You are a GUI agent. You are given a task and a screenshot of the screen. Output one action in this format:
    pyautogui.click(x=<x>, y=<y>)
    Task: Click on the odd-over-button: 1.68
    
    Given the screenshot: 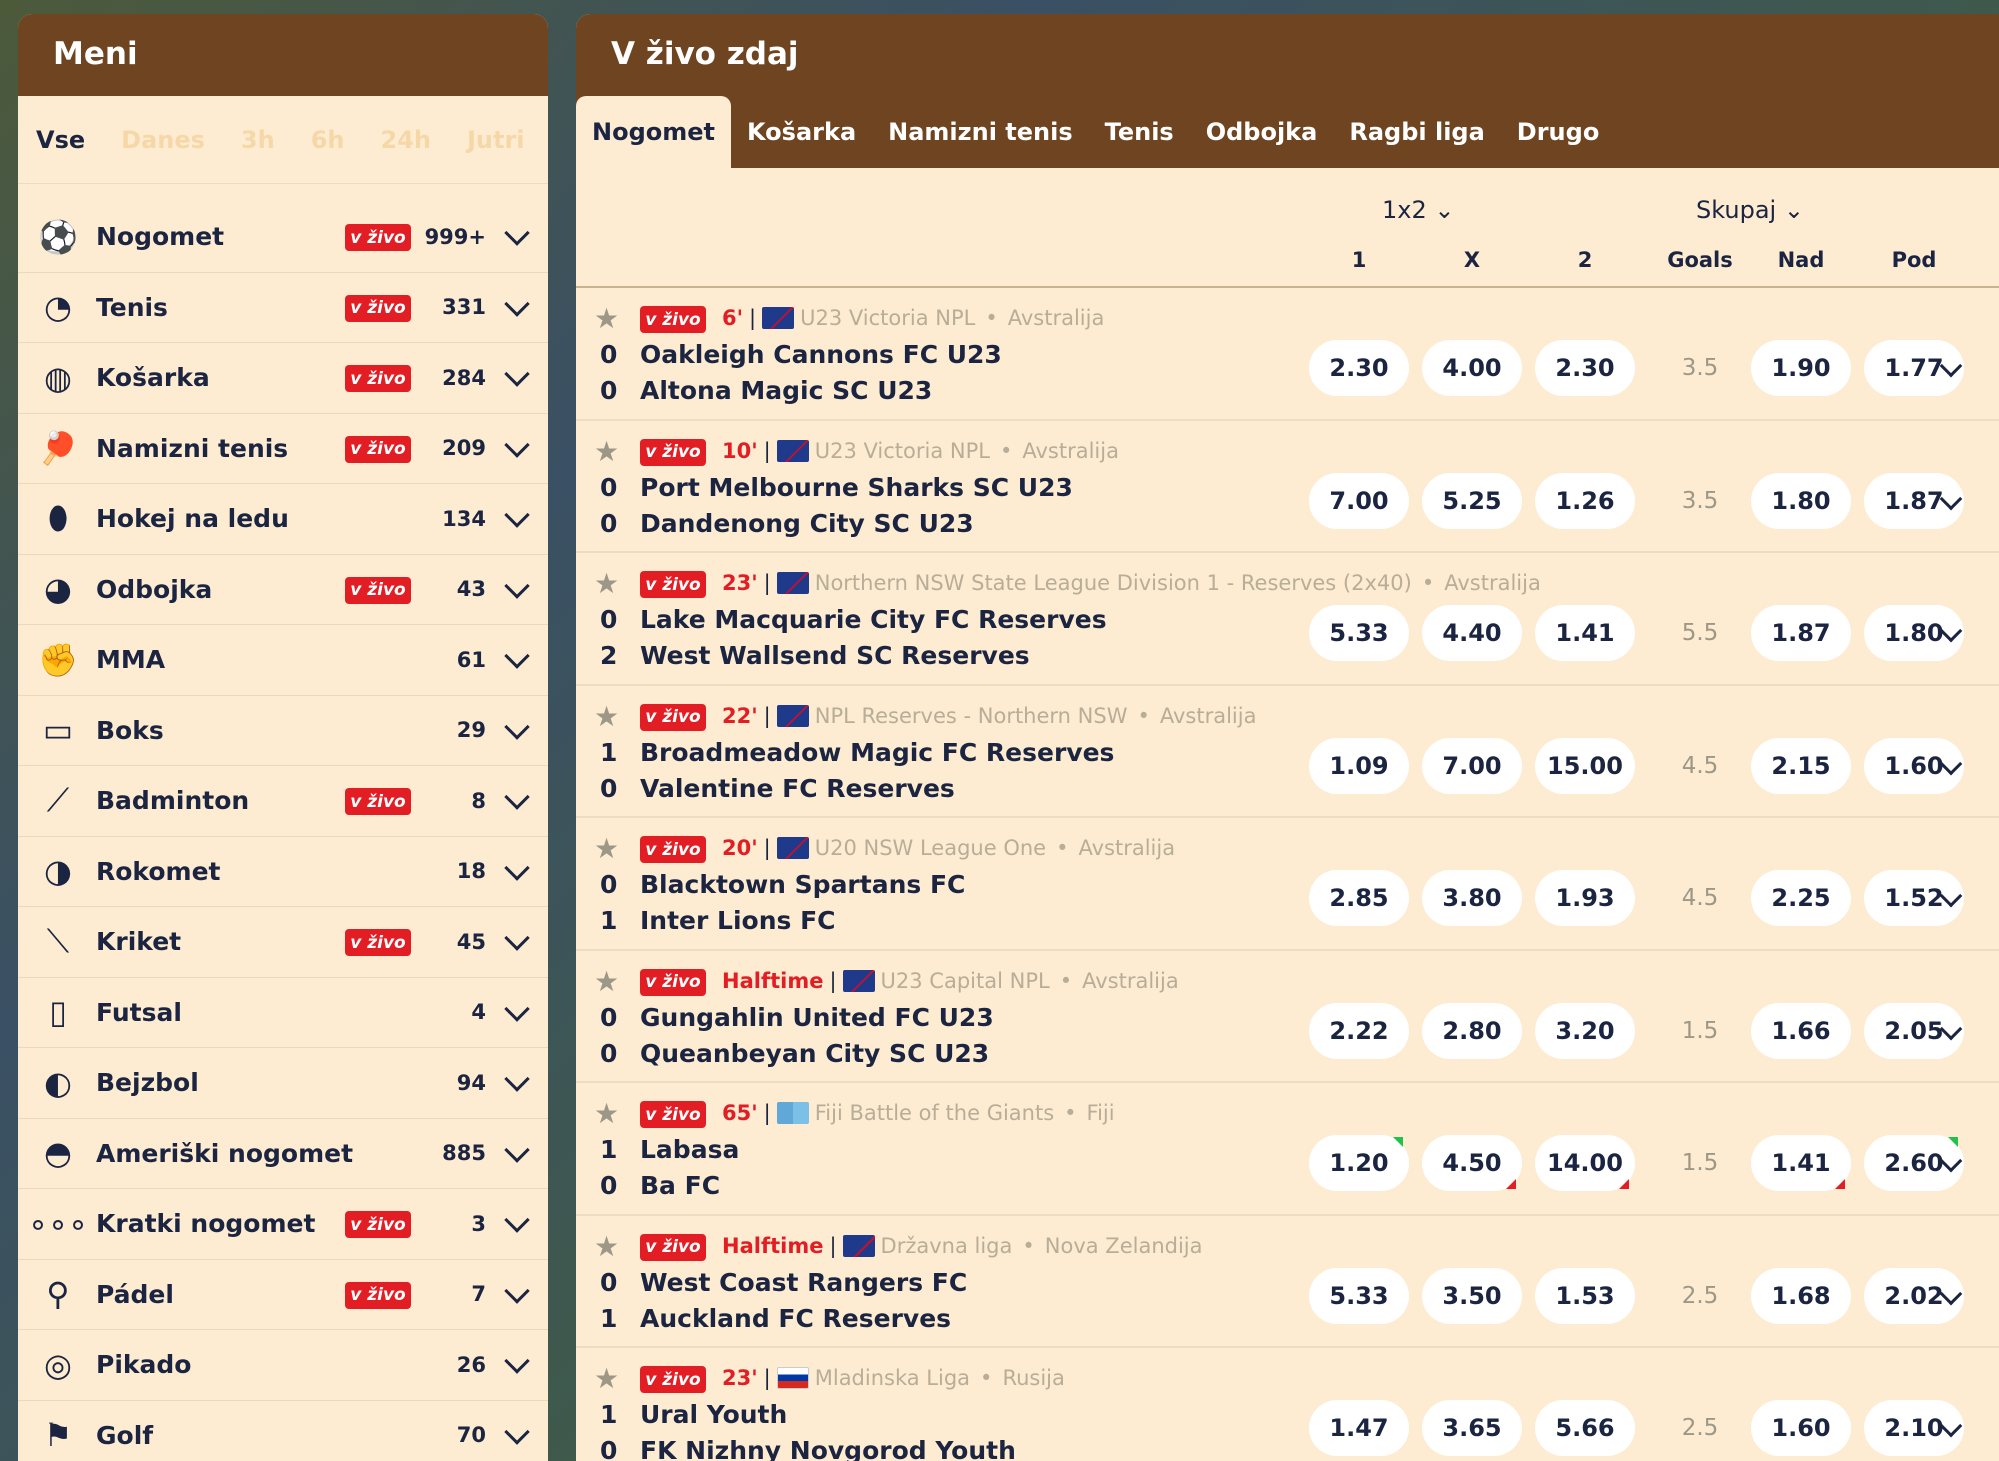 What is the action you would take?
    pyautogui.click(x=1801, y=1295)
    